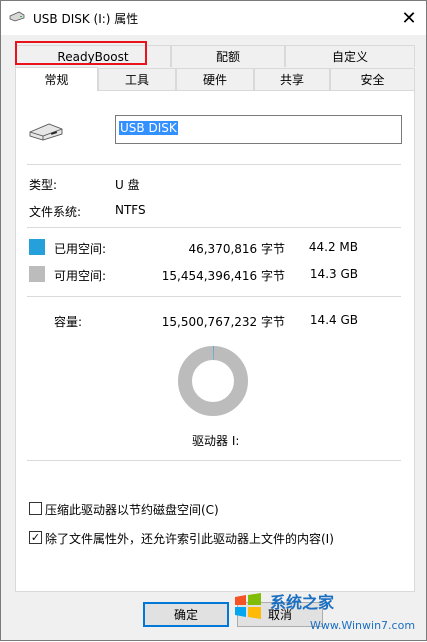 This screenshot has width=427, height=642. Describe the element at coordinates (130, 210) in the screenshot. I see `filesystem-value: NTFS` at that location.